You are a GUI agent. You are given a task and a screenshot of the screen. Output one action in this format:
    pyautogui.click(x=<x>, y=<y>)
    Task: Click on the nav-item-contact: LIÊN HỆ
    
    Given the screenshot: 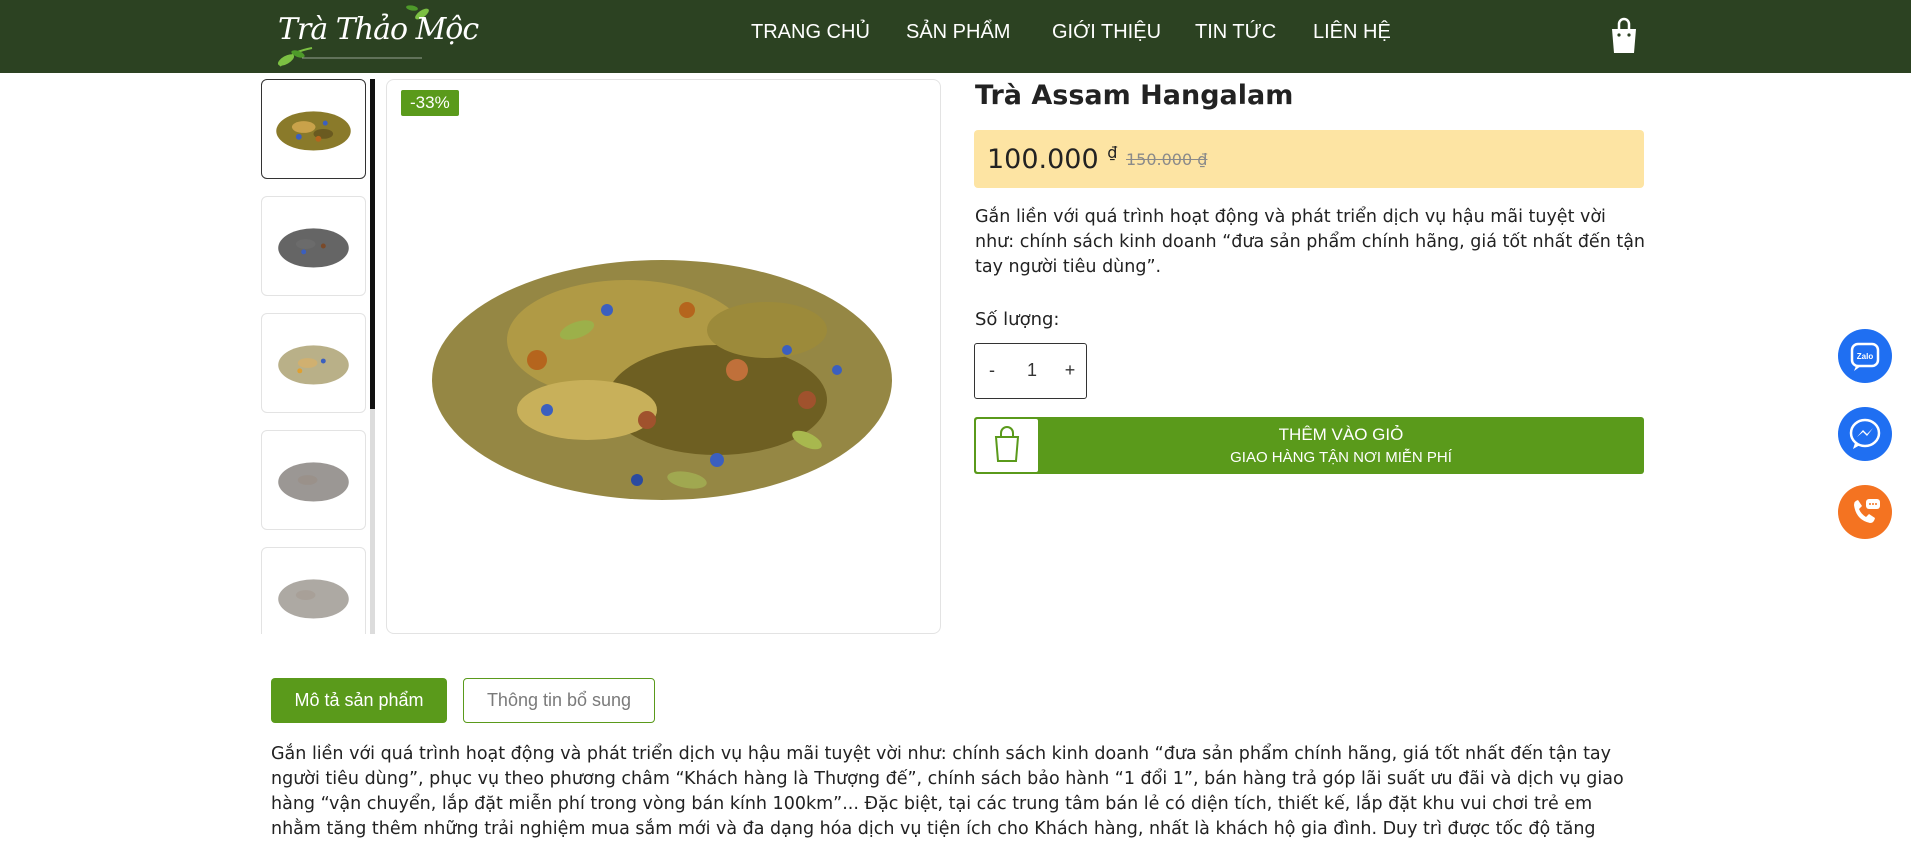 What is the action you would take?
    pyautogui.click(x=1358, y=32)
    